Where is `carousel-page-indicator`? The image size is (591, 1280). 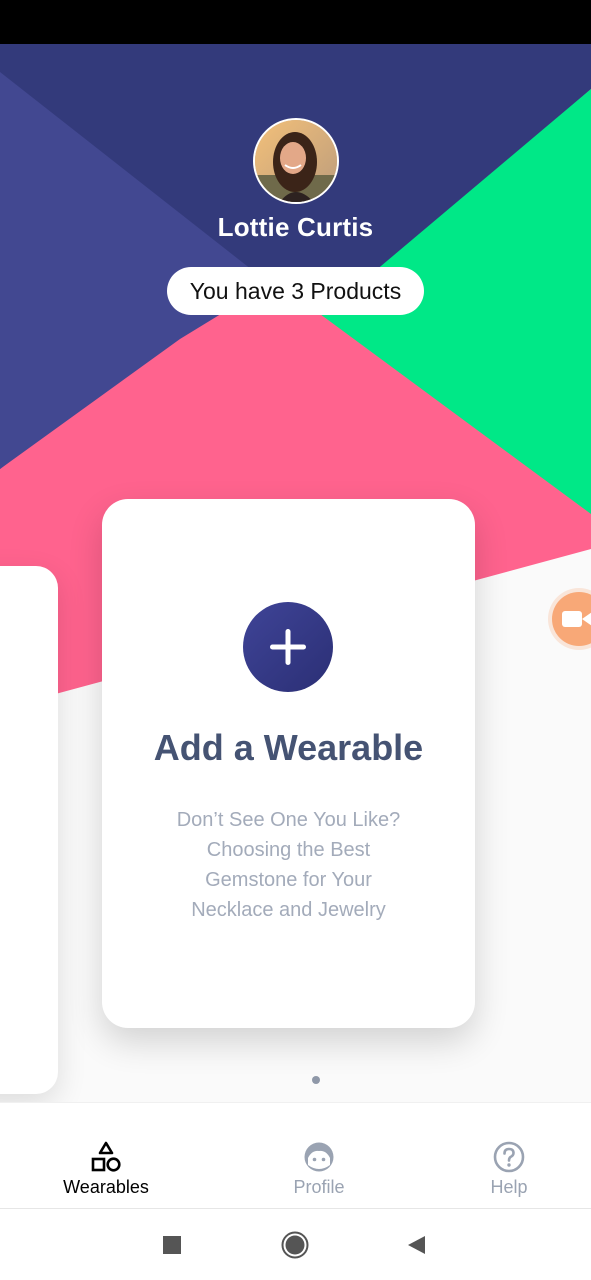 carousel-page-indicator is located at coordinates (316, 1080).